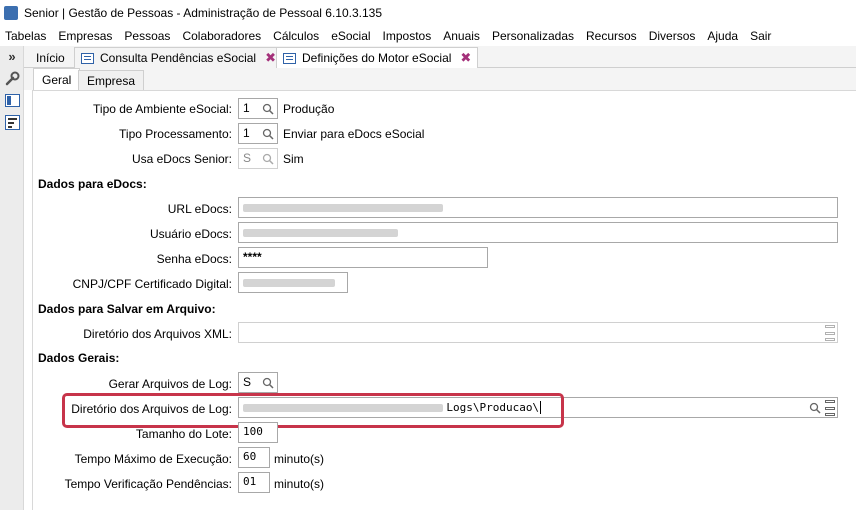 This screenshot has height=510, width=856. I want to click on tipo-ambiente-value: 1, so click(246, 108).